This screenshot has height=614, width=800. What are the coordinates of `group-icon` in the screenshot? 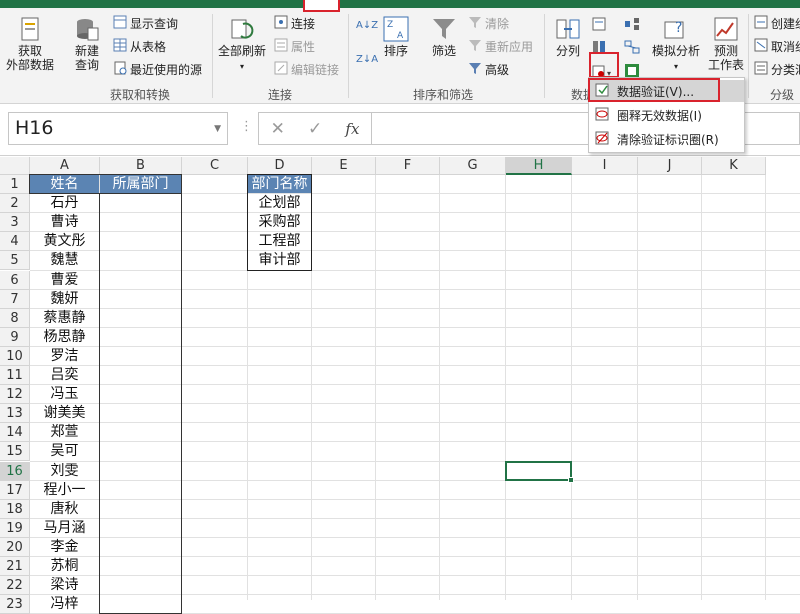 It's located at (761, 23).